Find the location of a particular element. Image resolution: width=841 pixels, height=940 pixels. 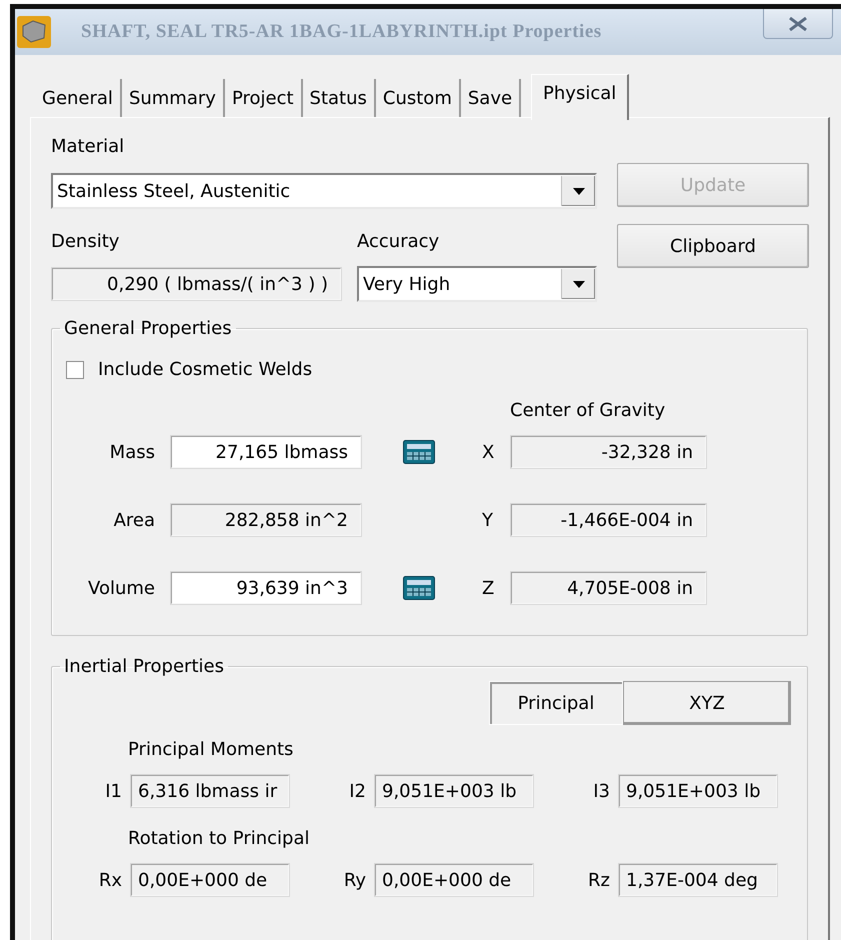

close-button is located at coordinates (798, 24).